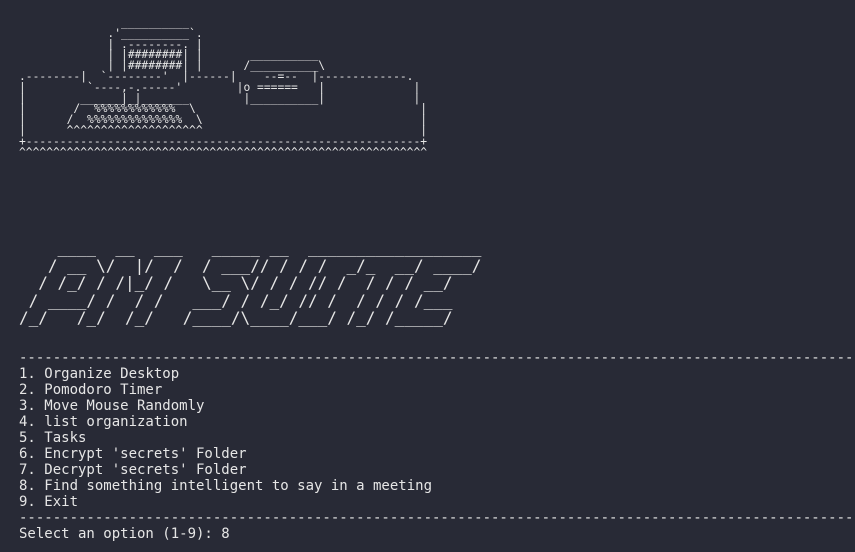  What do you see at coordinates (103, 422) in the screenshot?
I see `menu-item-list-organization: 4. list organization` at bounding box center [103, 422].